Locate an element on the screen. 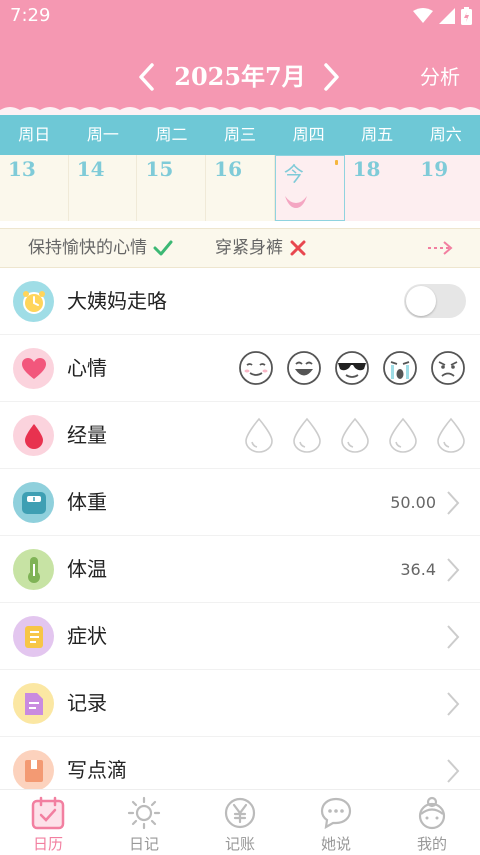  document-edit-icon is located at coordinates (33, 703).